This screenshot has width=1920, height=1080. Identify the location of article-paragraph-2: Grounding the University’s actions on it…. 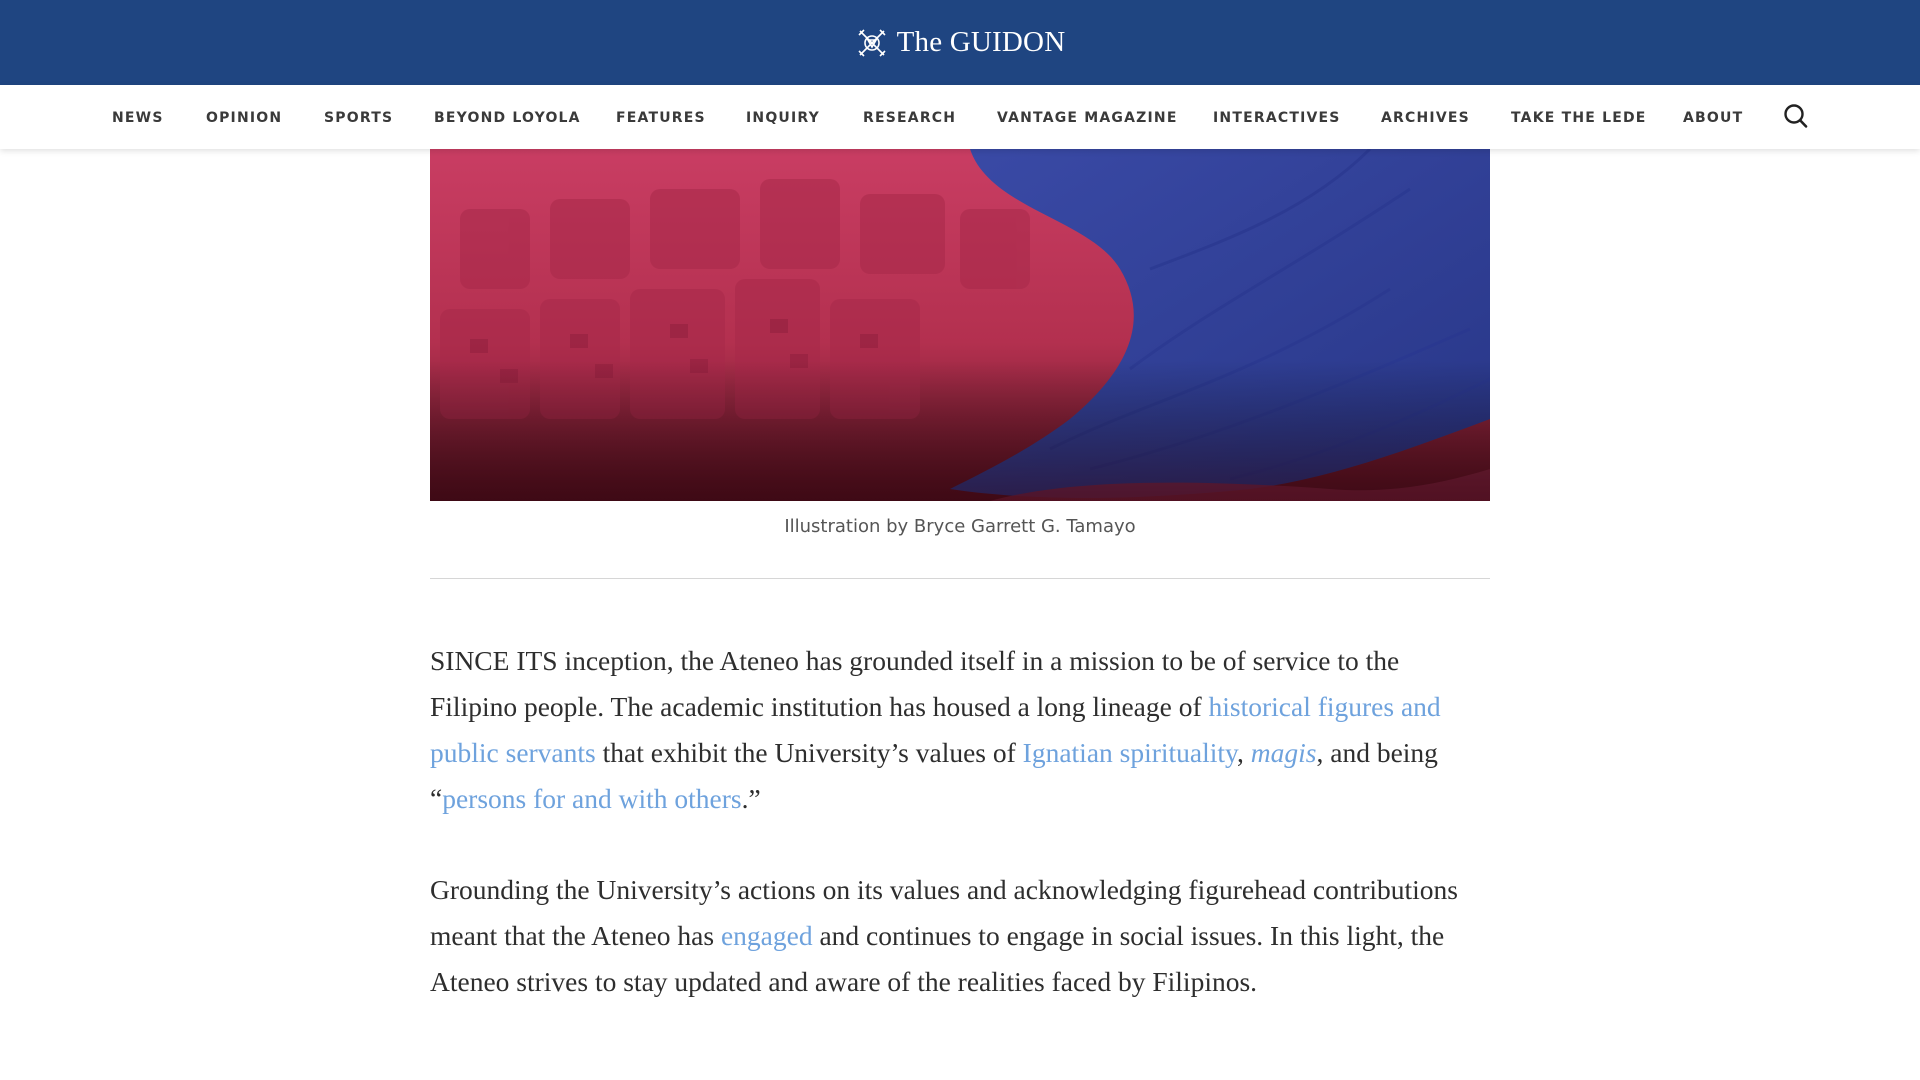
(960, 936).